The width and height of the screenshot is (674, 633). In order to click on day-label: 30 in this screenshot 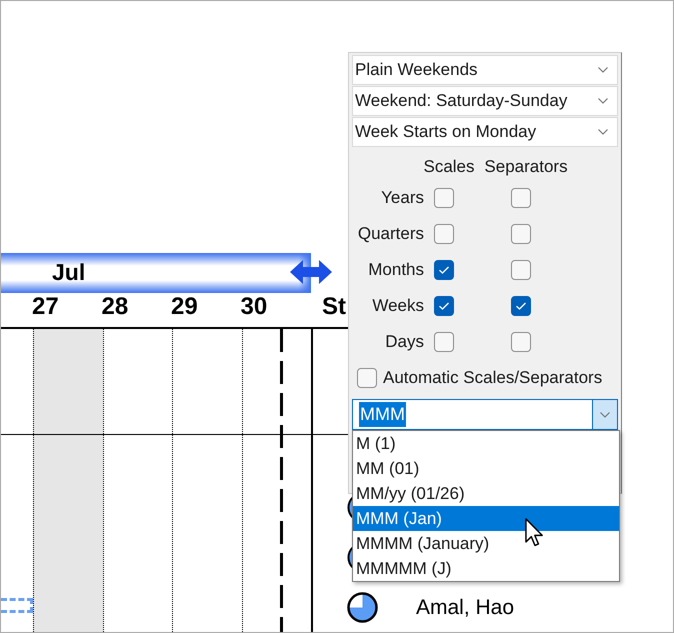, I will do `click(254, 306)`.